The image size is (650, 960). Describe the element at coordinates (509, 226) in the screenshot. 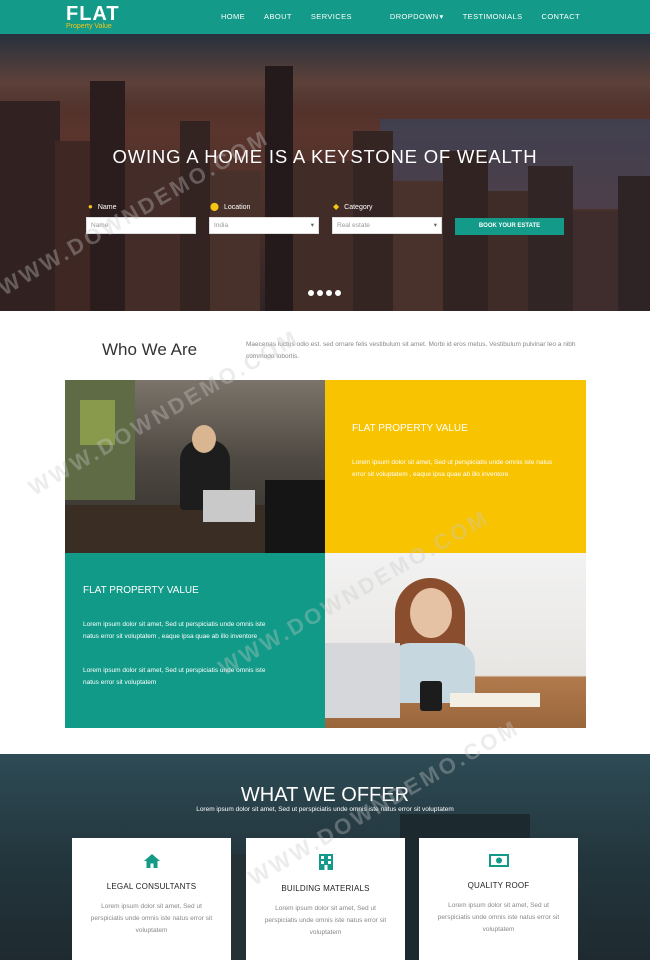

I see `book-estate-button: BOOK YOUR ESTATE` at that location.